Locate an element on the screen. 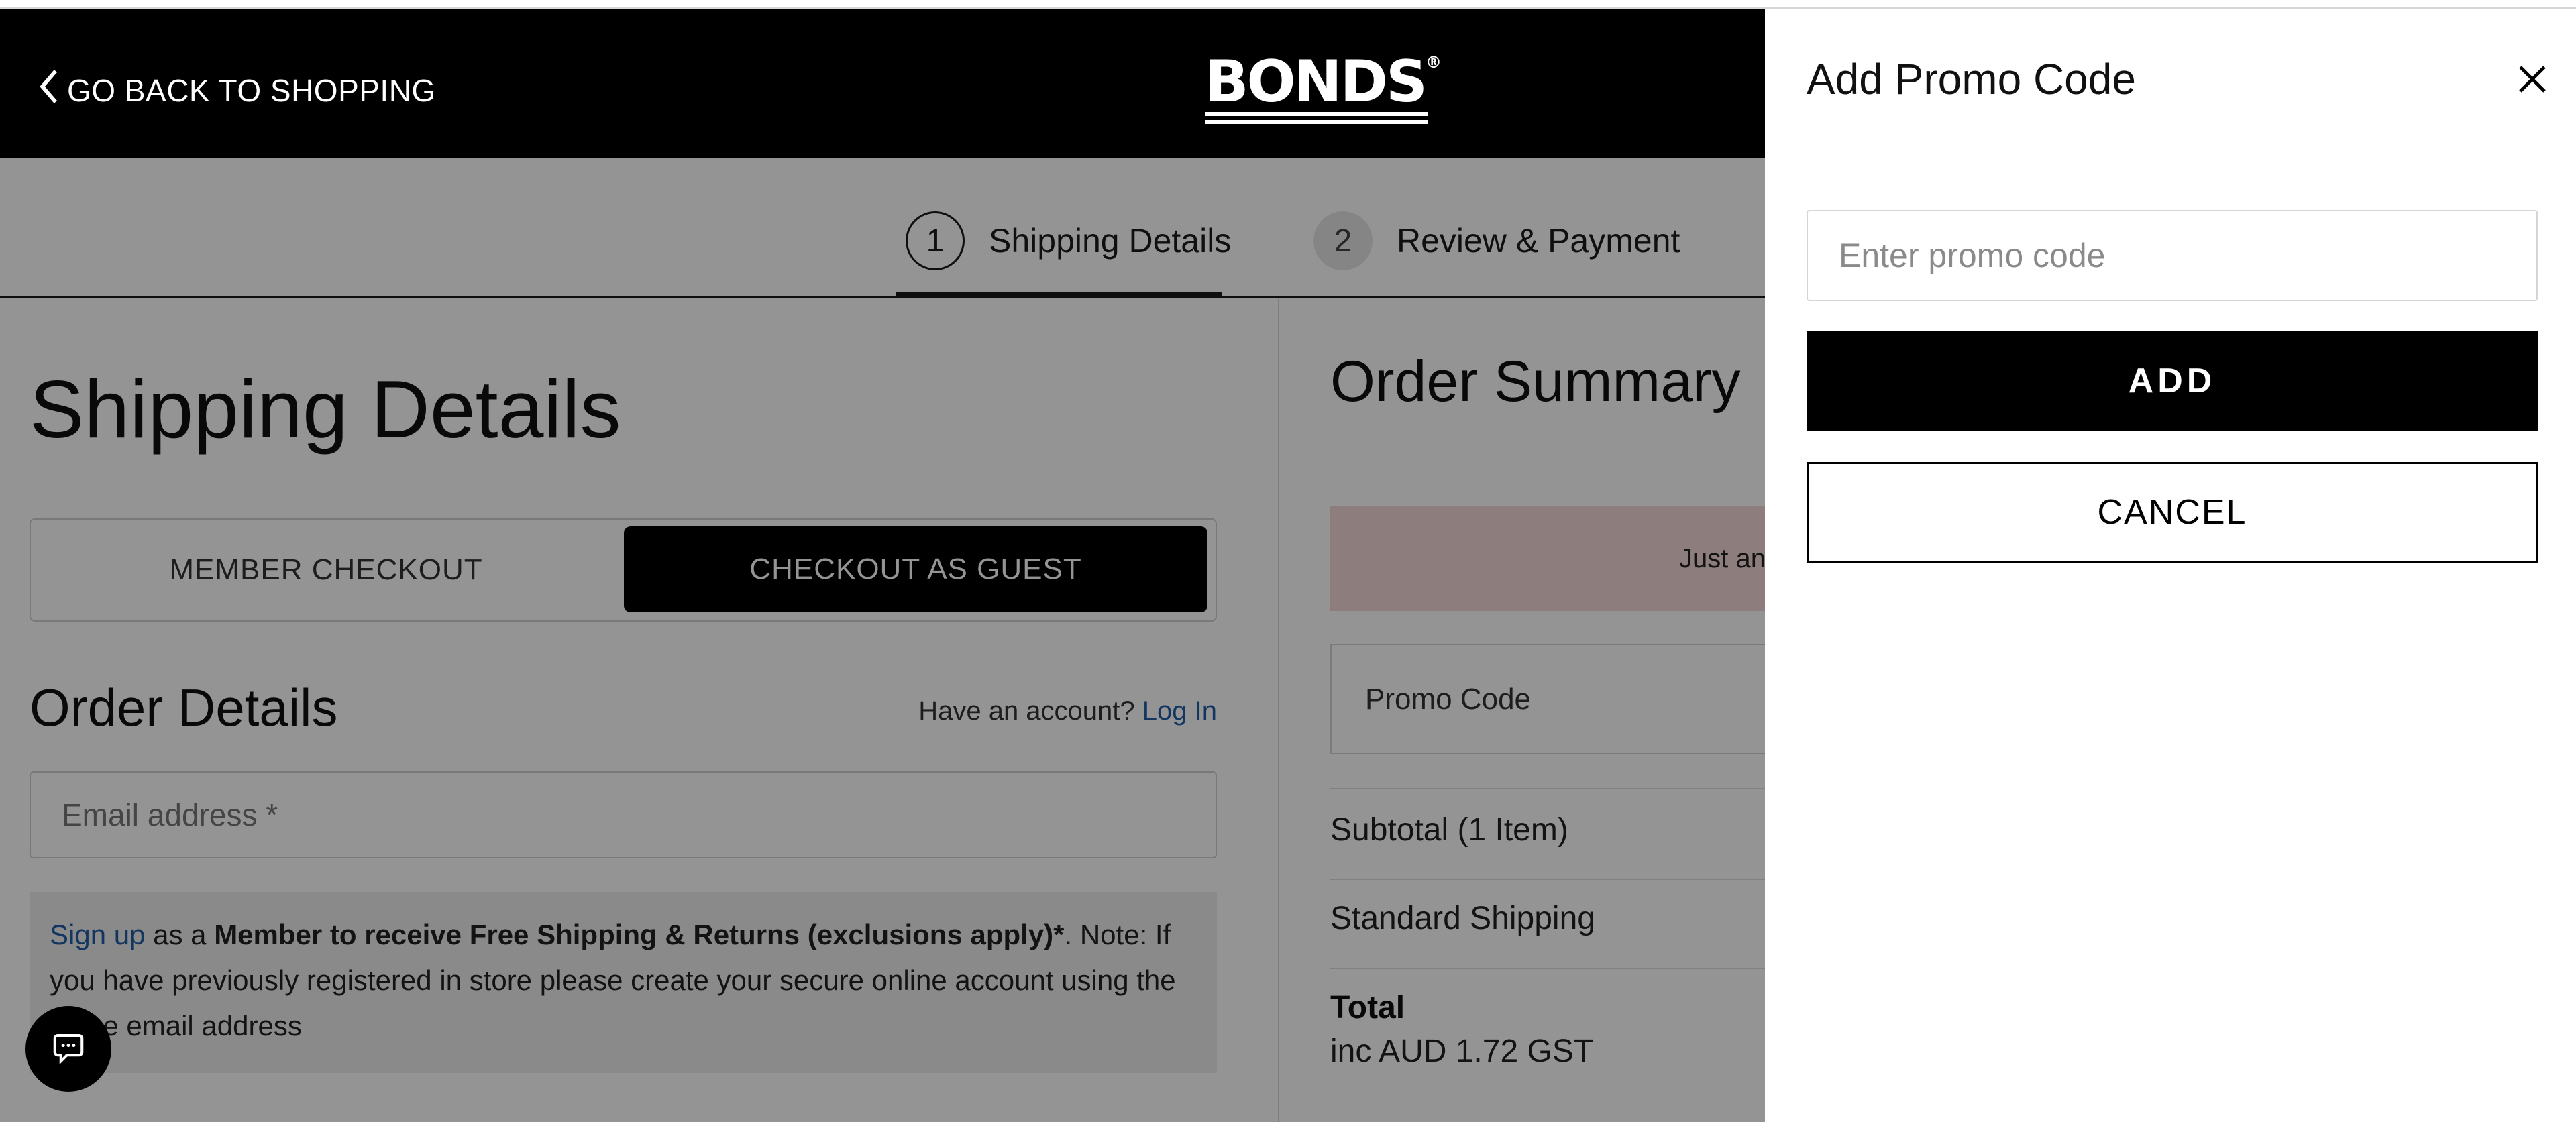 Image resolution: width=2576 pixels, height=1122 pixels. bonds-logo: BONDS® is located at coordinates (1323, 88).